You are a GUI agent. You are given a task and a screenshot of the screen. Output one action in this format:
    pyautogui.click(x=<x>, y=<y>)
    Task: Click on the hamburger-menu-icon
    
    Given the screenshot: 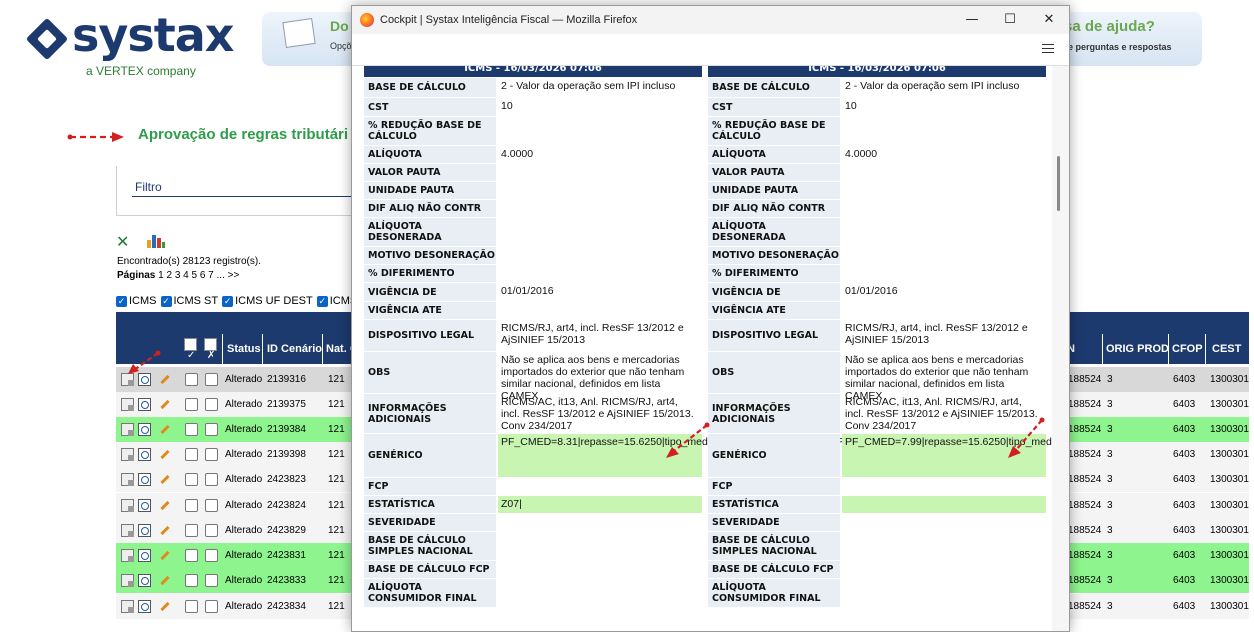 What is the action you would take?
    pyautogui.click(x=1048, y=49)
    